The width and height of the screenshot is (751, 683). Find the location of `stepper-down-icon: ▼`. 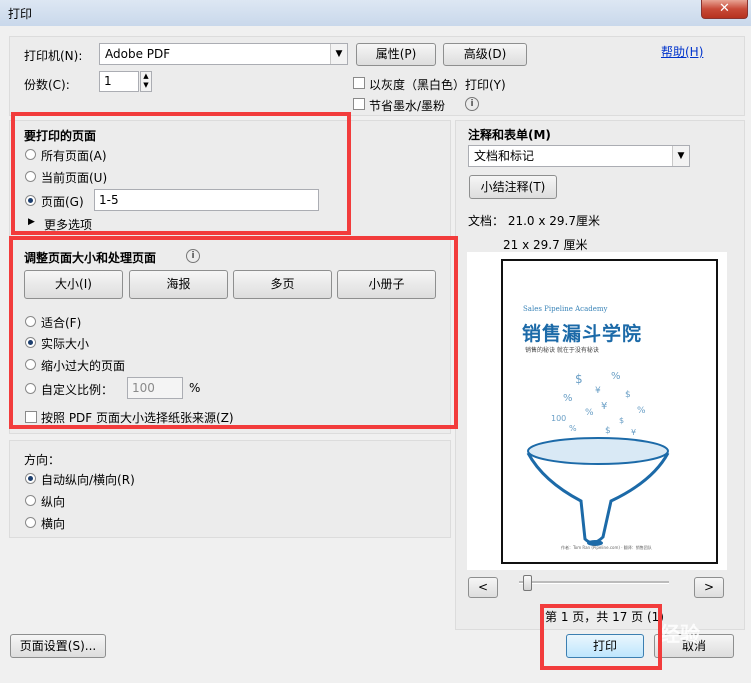

stepper-down-icon: ▼ is located at coordinates (146, 85).